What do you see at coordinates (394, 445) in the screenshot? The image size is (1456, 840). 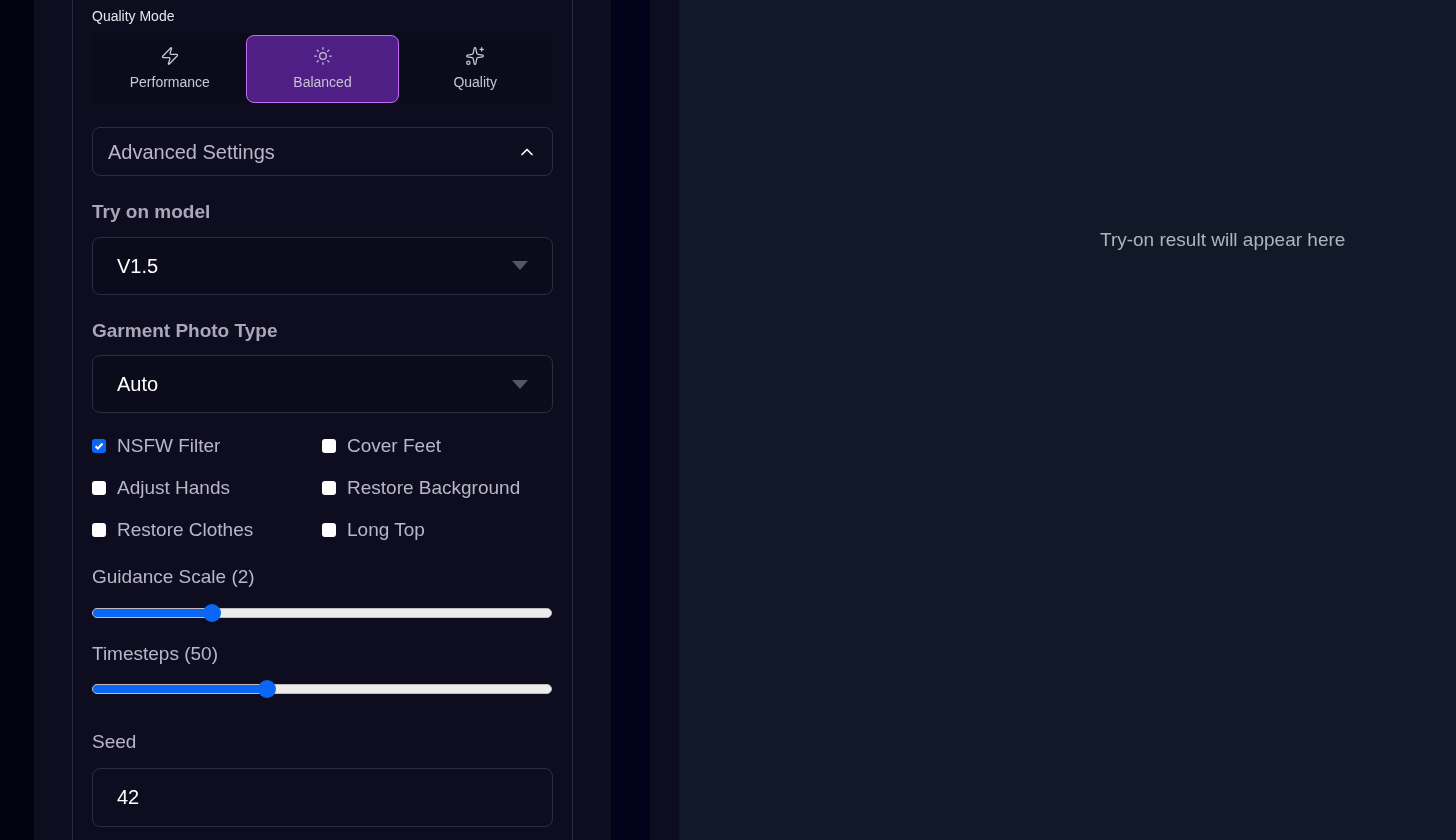 I see `checkbox-label: Cover Feet` at bounding box center [394, 445].